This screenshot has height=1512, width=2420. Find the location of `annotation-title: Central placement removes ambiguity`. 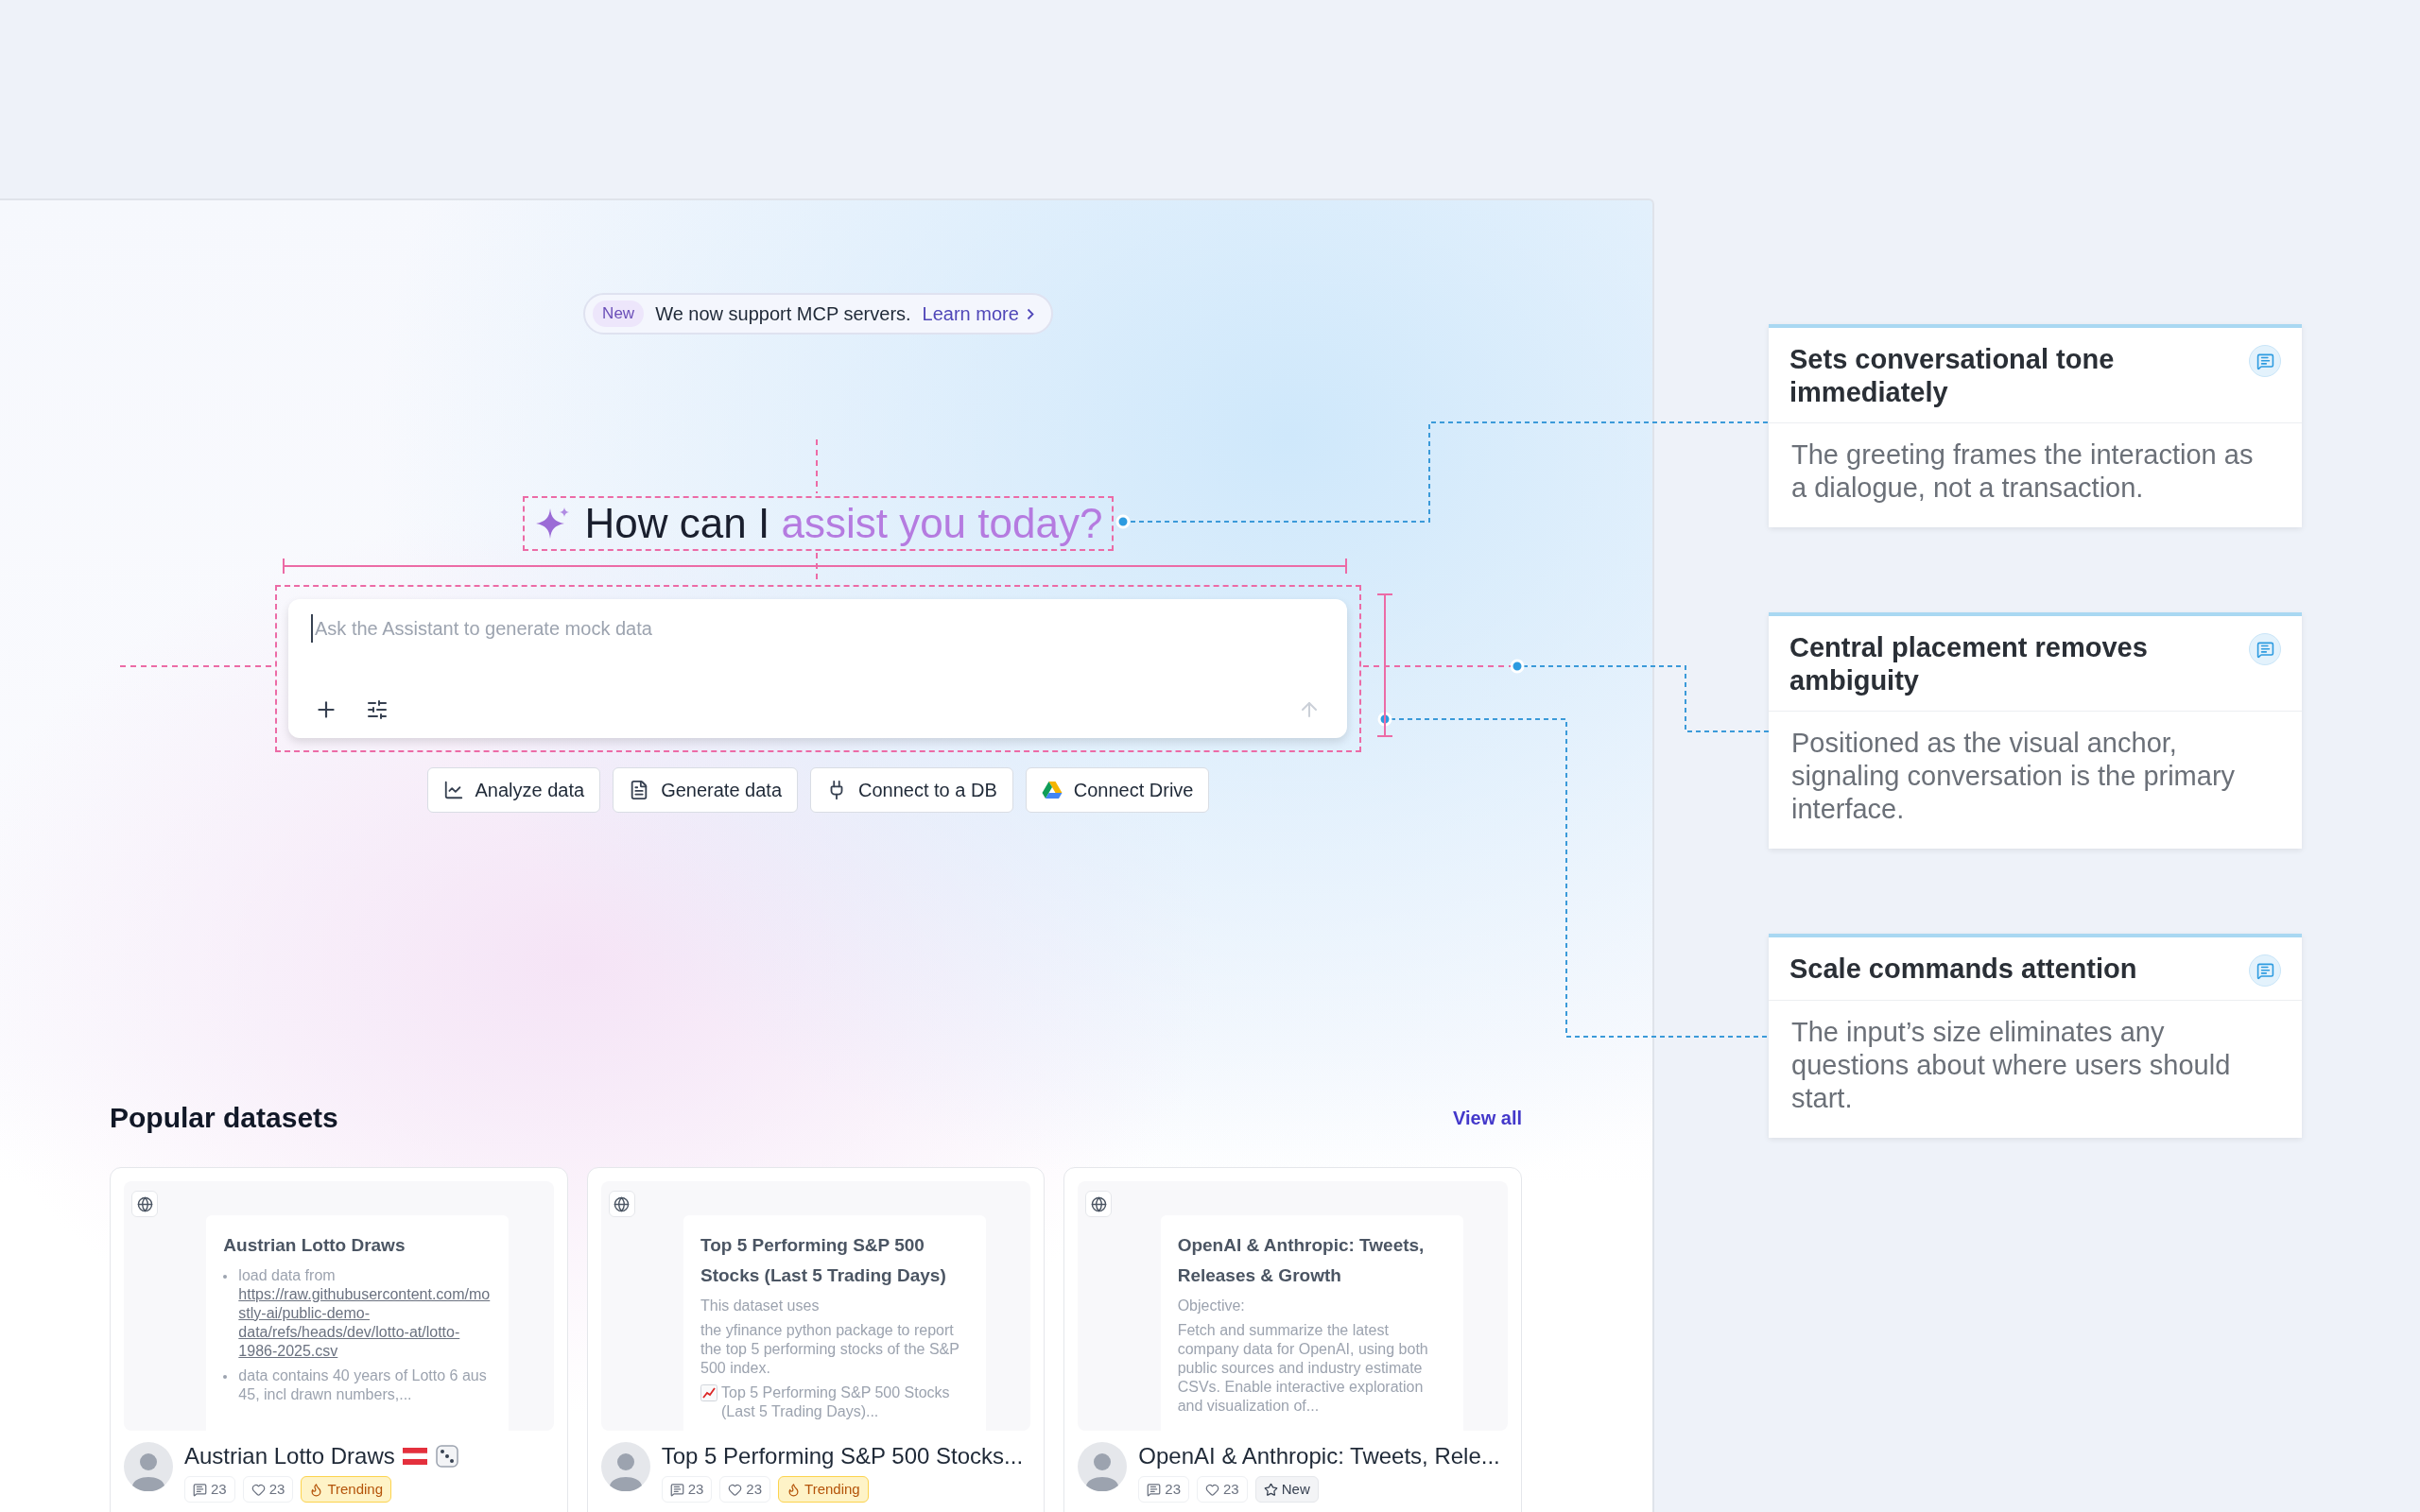

annotation-title: Central placement removes ambiguity is located at coordinates (1969, 664).